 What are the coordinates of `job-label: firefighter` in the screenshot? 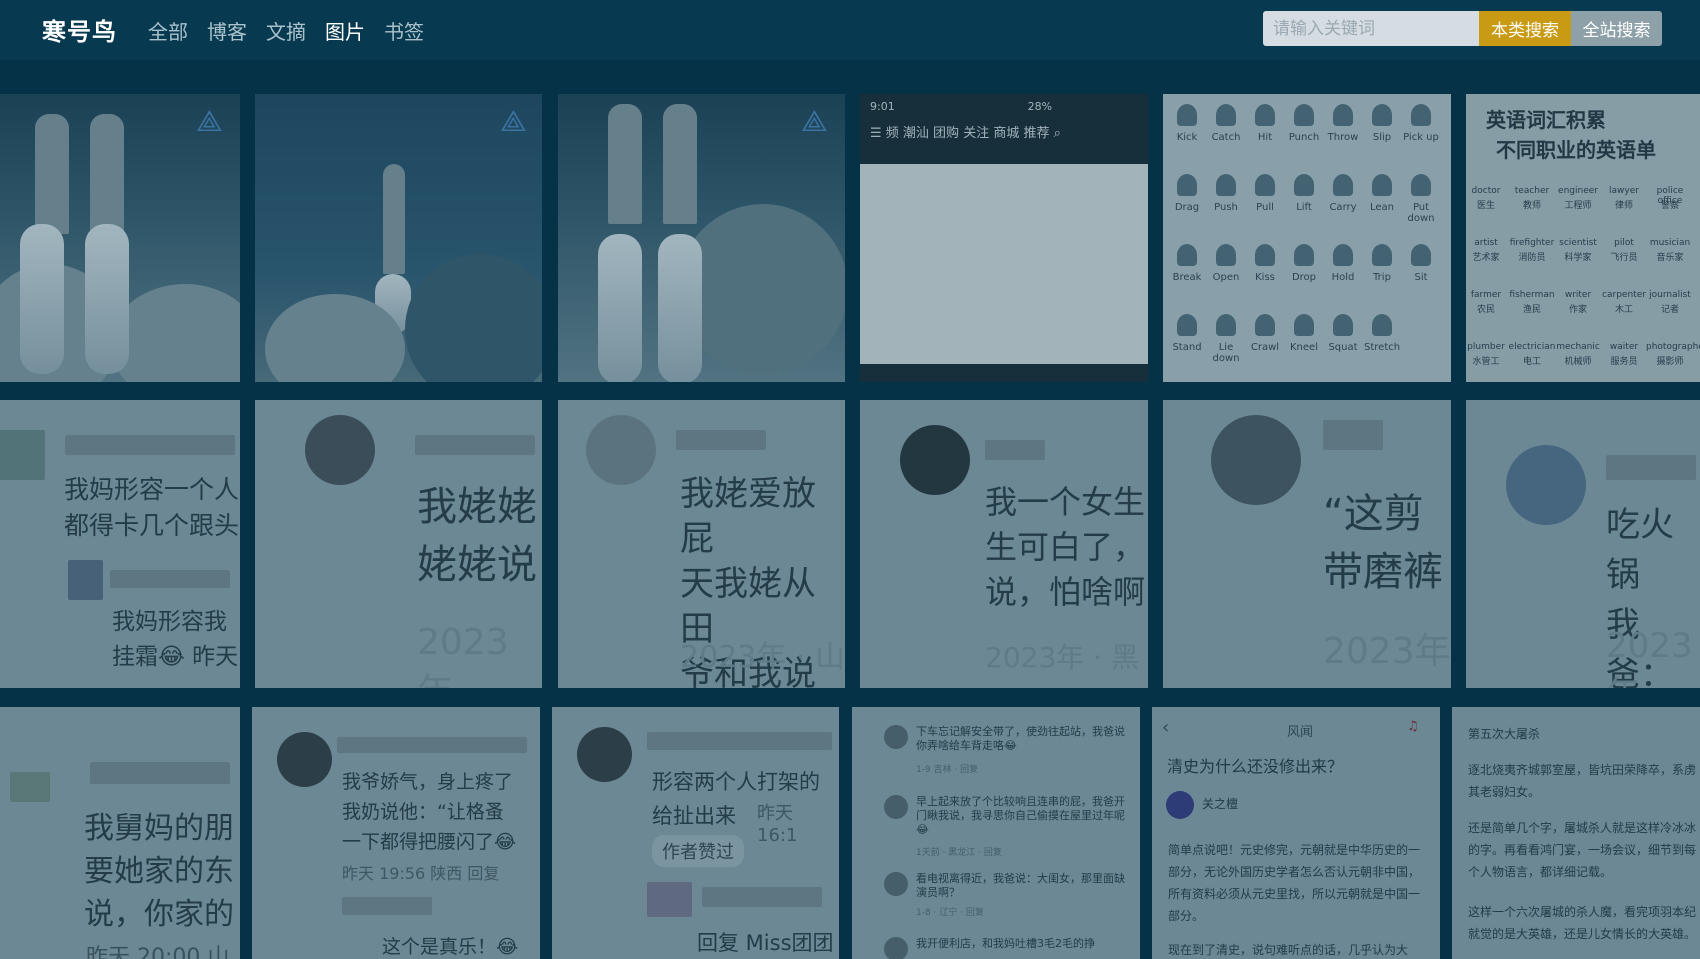 It's located at (1532, 243).